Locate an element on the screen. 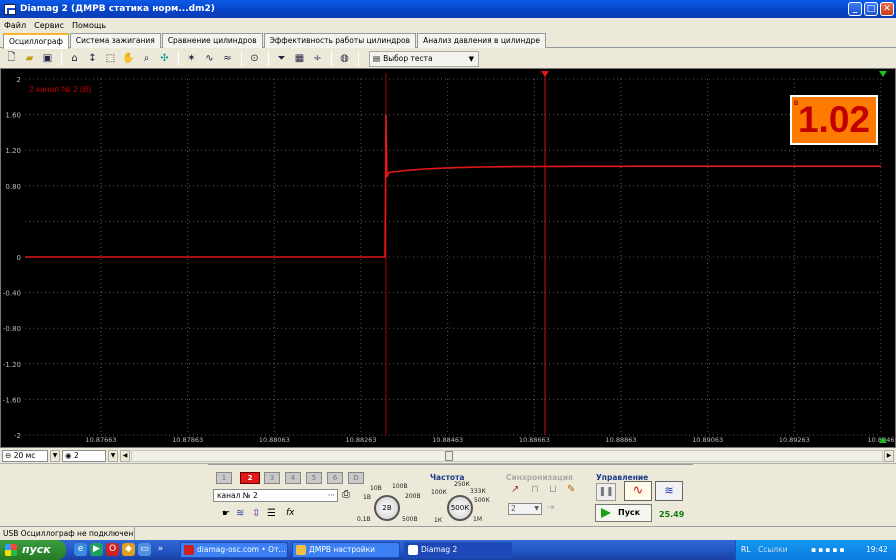 This screenshot has height=560, width=896. wave-a-icon: ∿ is located at coordinates (209, 59).